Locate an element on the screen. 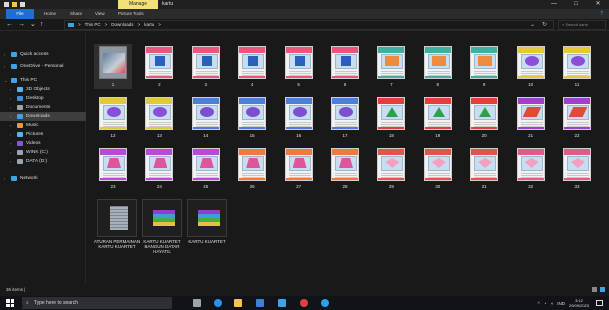 This screenshot has width=609, height=310. tab-file: File is located at coordinates (20, 14).